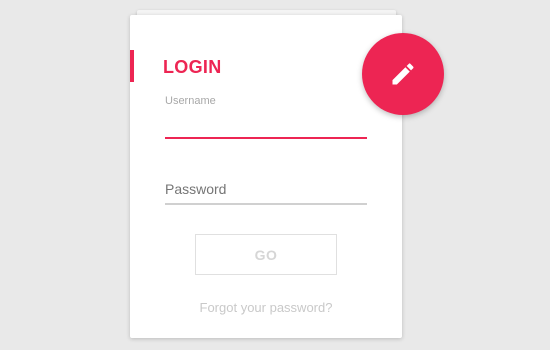 Image resolution: width=550 pixels, height=350 pixels. I want to click on edit-fab-button, so click(403, 74).